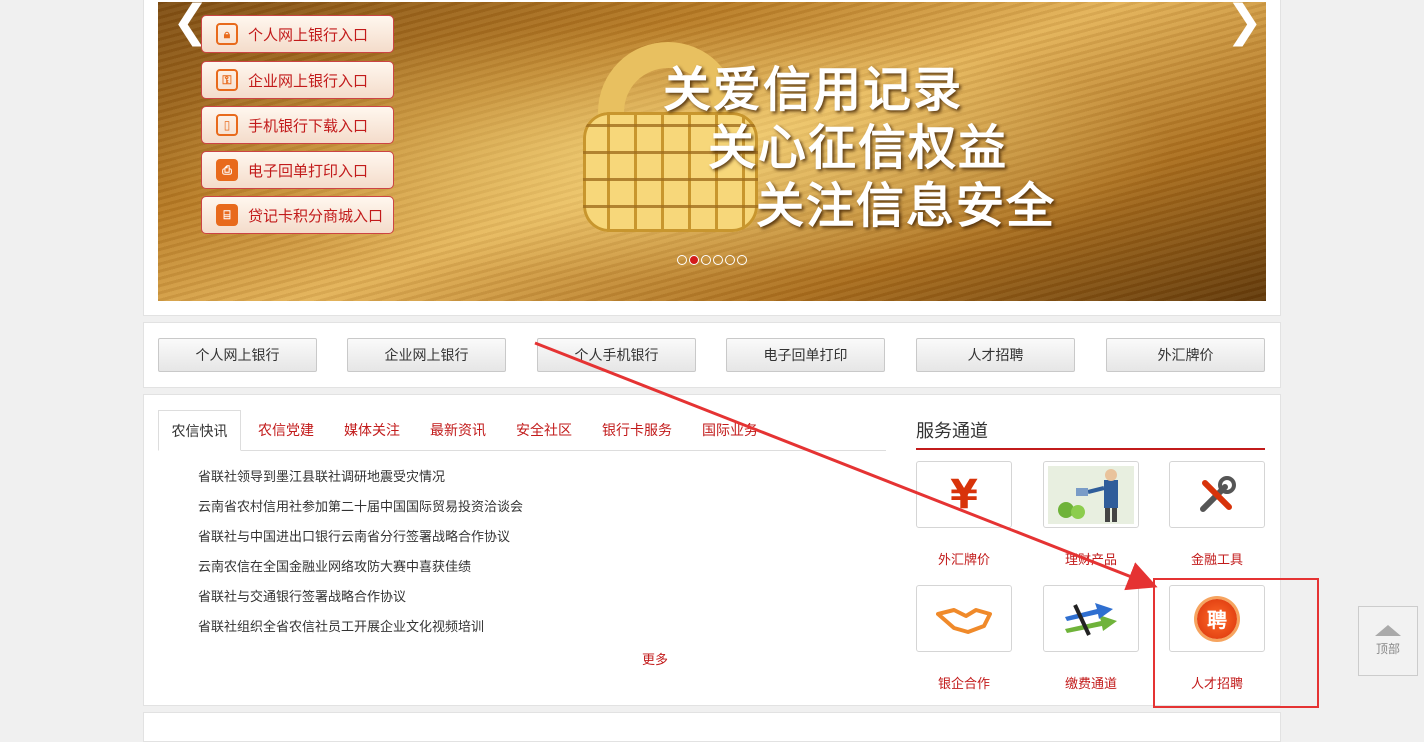 This screenshot has width=1424, height=742. What do you see at coordinates (1388, 630) in the screenshot?
I see `up-arrow-icon` at bounding box center [1388, 630].